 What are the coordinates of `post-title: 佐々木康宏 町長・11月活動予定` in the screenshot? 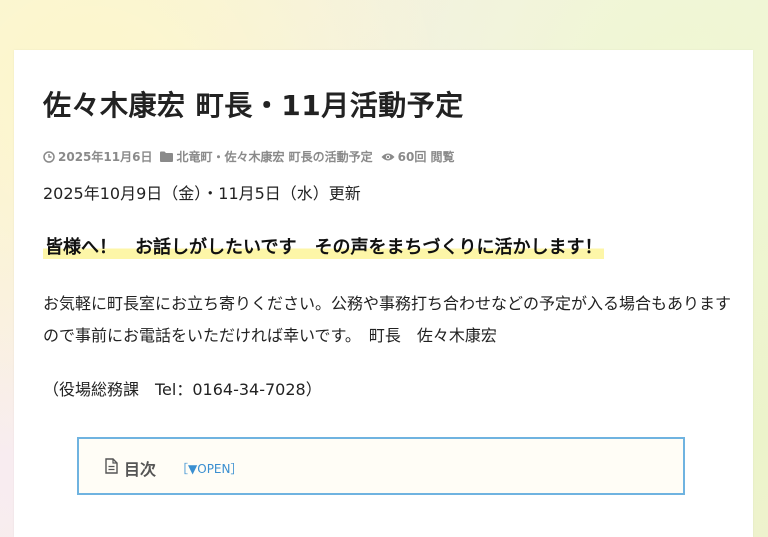 It's located at (253, 105).